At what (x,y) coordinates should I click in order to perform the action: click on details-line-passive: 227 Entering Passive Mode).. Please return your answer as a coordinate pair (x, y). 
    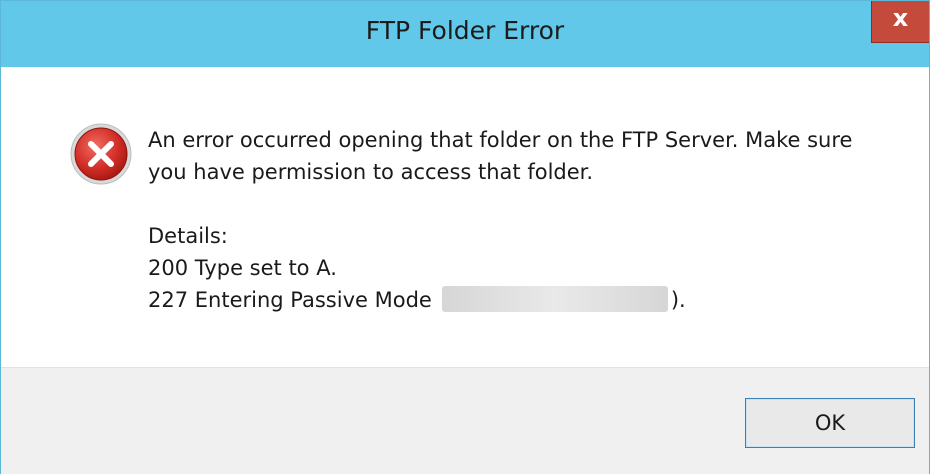
    Looking at the image, I should click on (417, 300).